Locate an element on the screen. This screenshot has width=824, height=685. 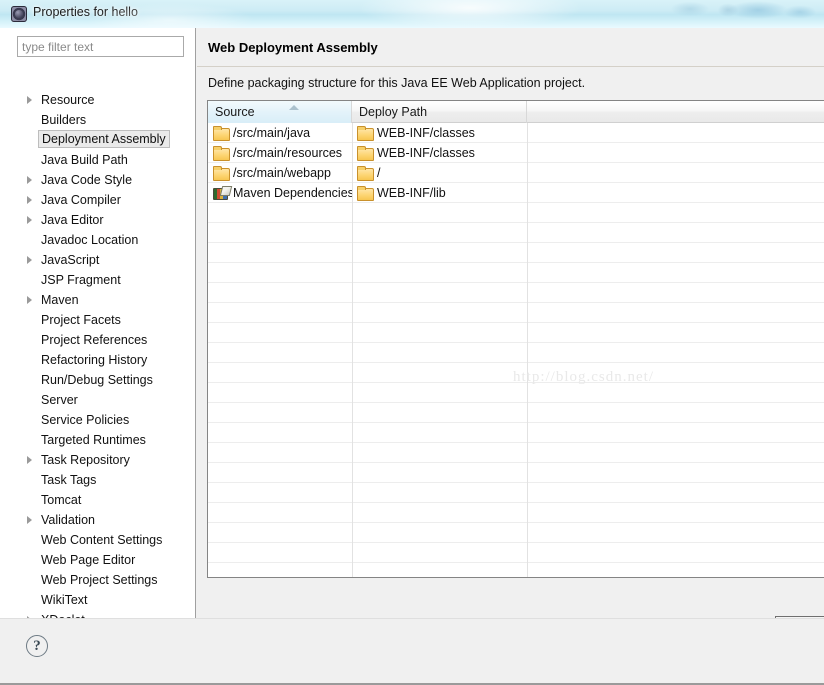
sidebar-item-java-code-style: Java Code Style is located at coordinates (97, 180).